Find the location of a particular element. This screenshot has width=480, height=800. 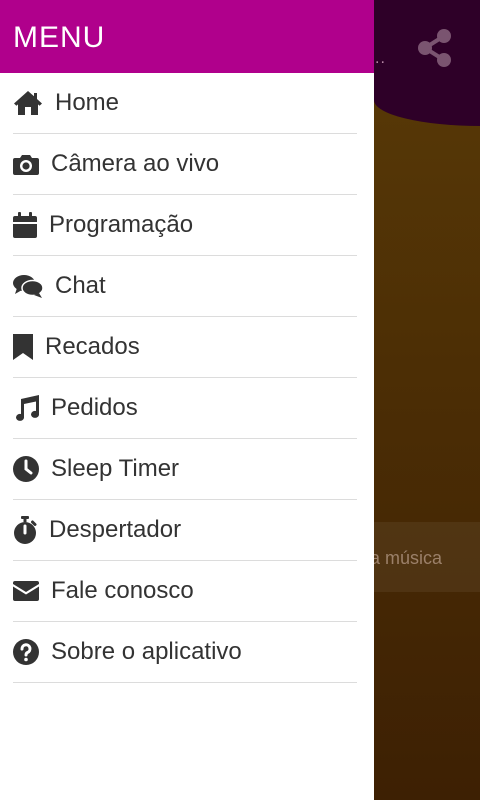

menu-item-requests: Pedidos is located at coordinates (185, 408).